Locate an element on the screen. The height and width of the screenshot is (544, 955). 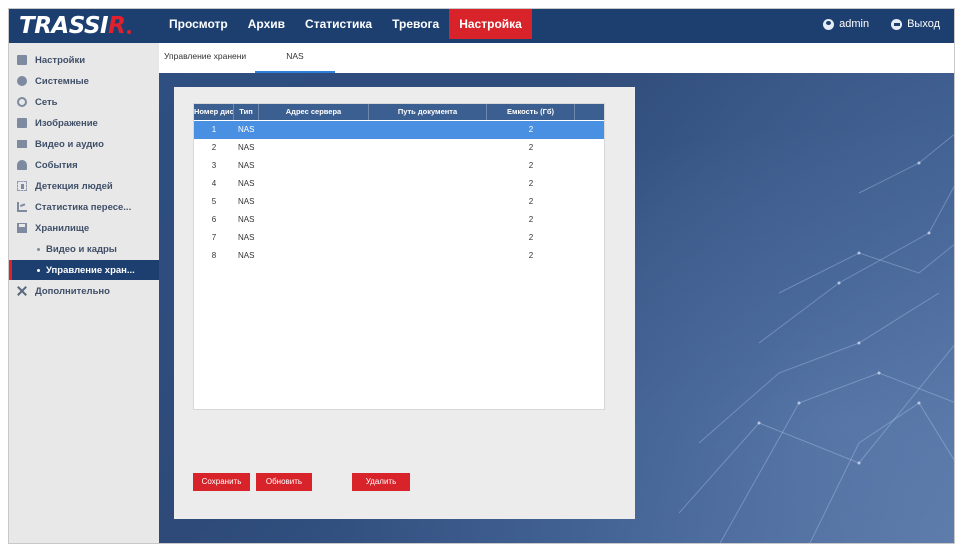
logout-button: Выход is located at coordinates (915, 24).